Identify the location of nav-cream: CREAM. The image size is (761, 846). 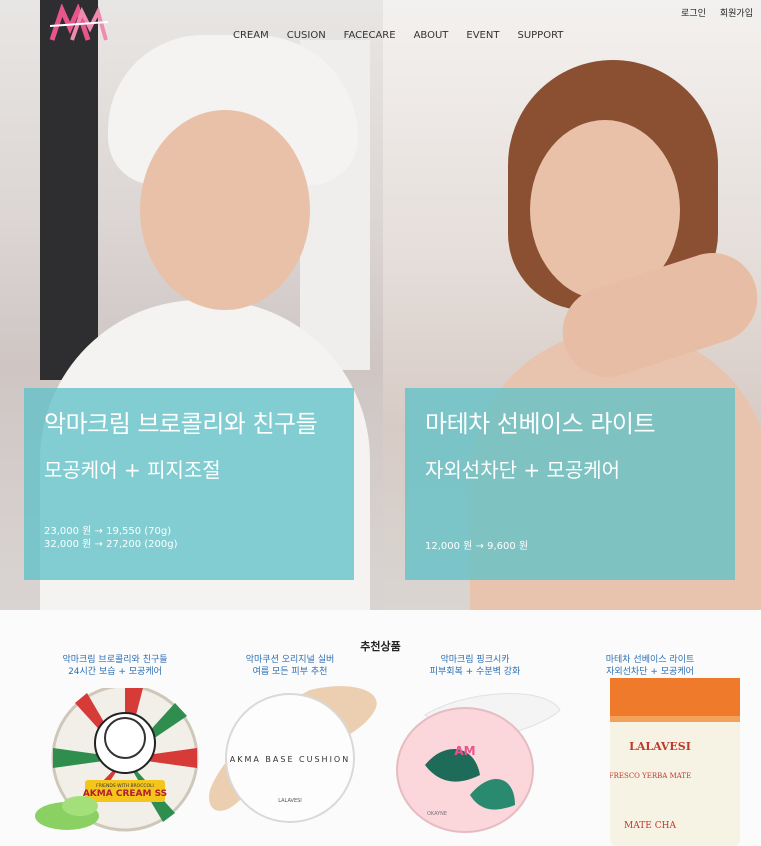
(251, 35).